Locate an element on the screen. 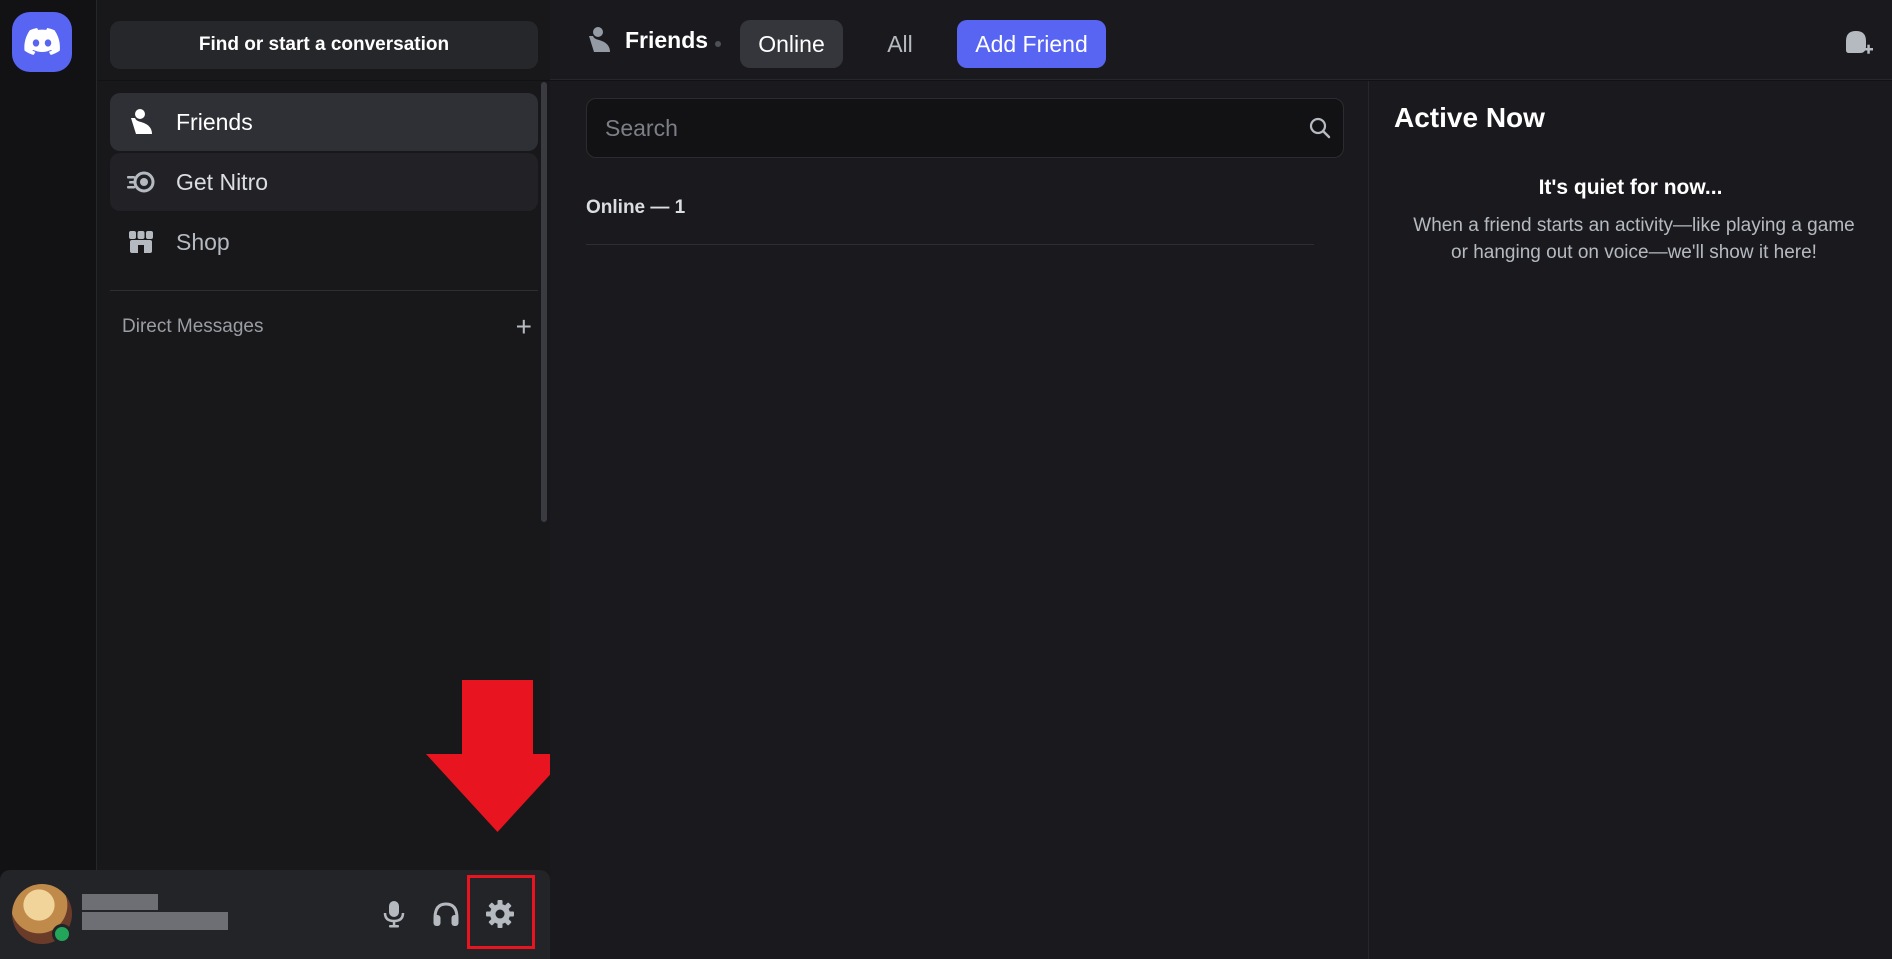 The image size is (1892, 959). active-now-title: Active Now is located at coordinates (1469, 117).